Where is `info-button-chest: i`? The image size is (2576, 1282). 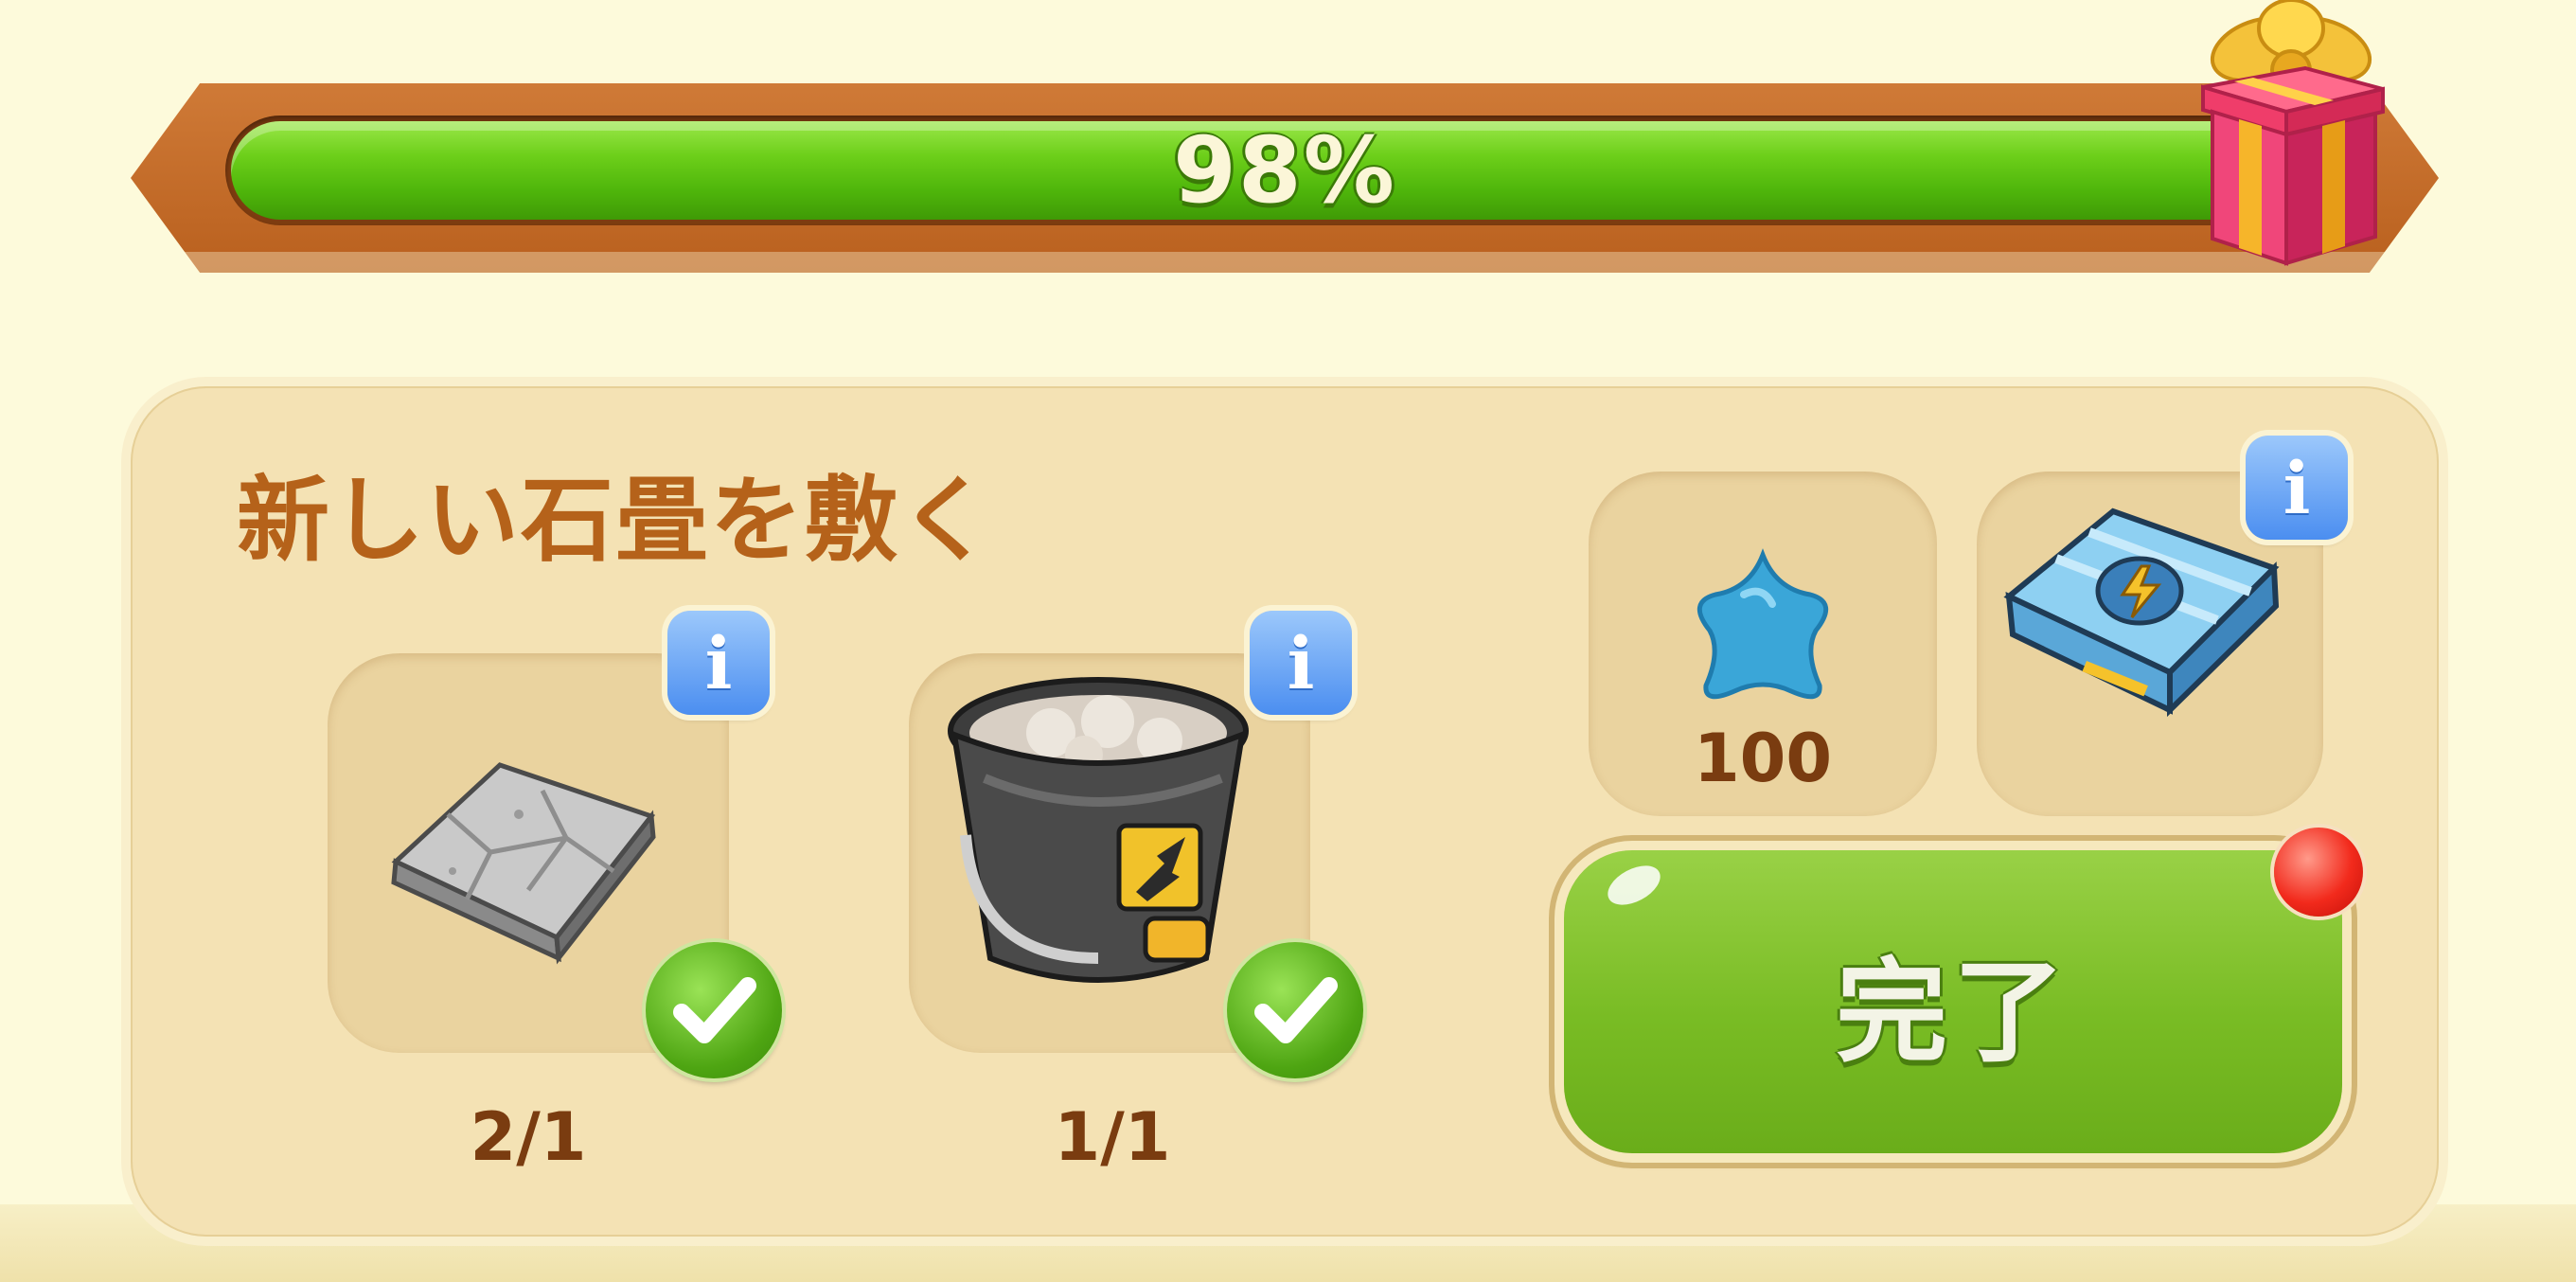
info-button-chest: i is located at coordinates (2297, 488).